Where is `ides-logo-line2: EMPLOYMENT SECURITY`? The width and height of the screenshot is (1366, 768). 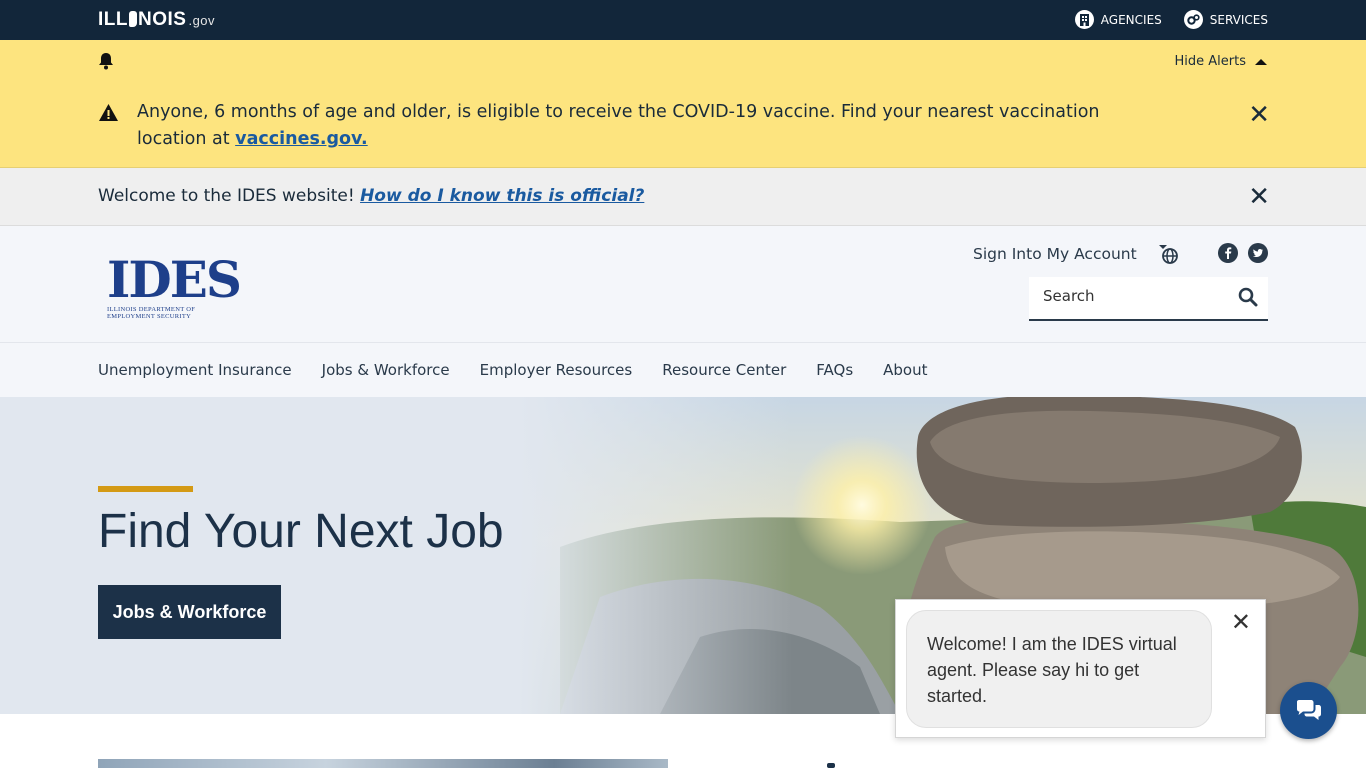 ides-logo-line2: EMPLOYMENT SECURITY is located at coordinates (149, 316).